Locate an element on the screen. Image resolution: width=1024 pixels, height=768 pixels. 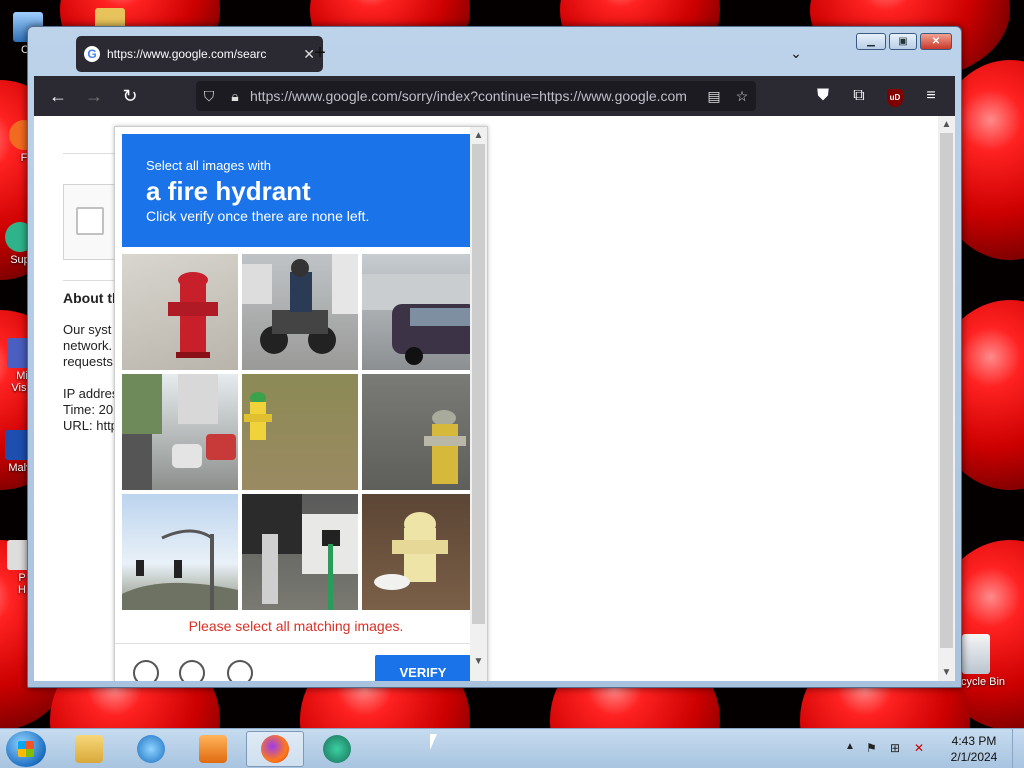
tab-title: https://www.google.com/searc is located at coordinates (187, 54).